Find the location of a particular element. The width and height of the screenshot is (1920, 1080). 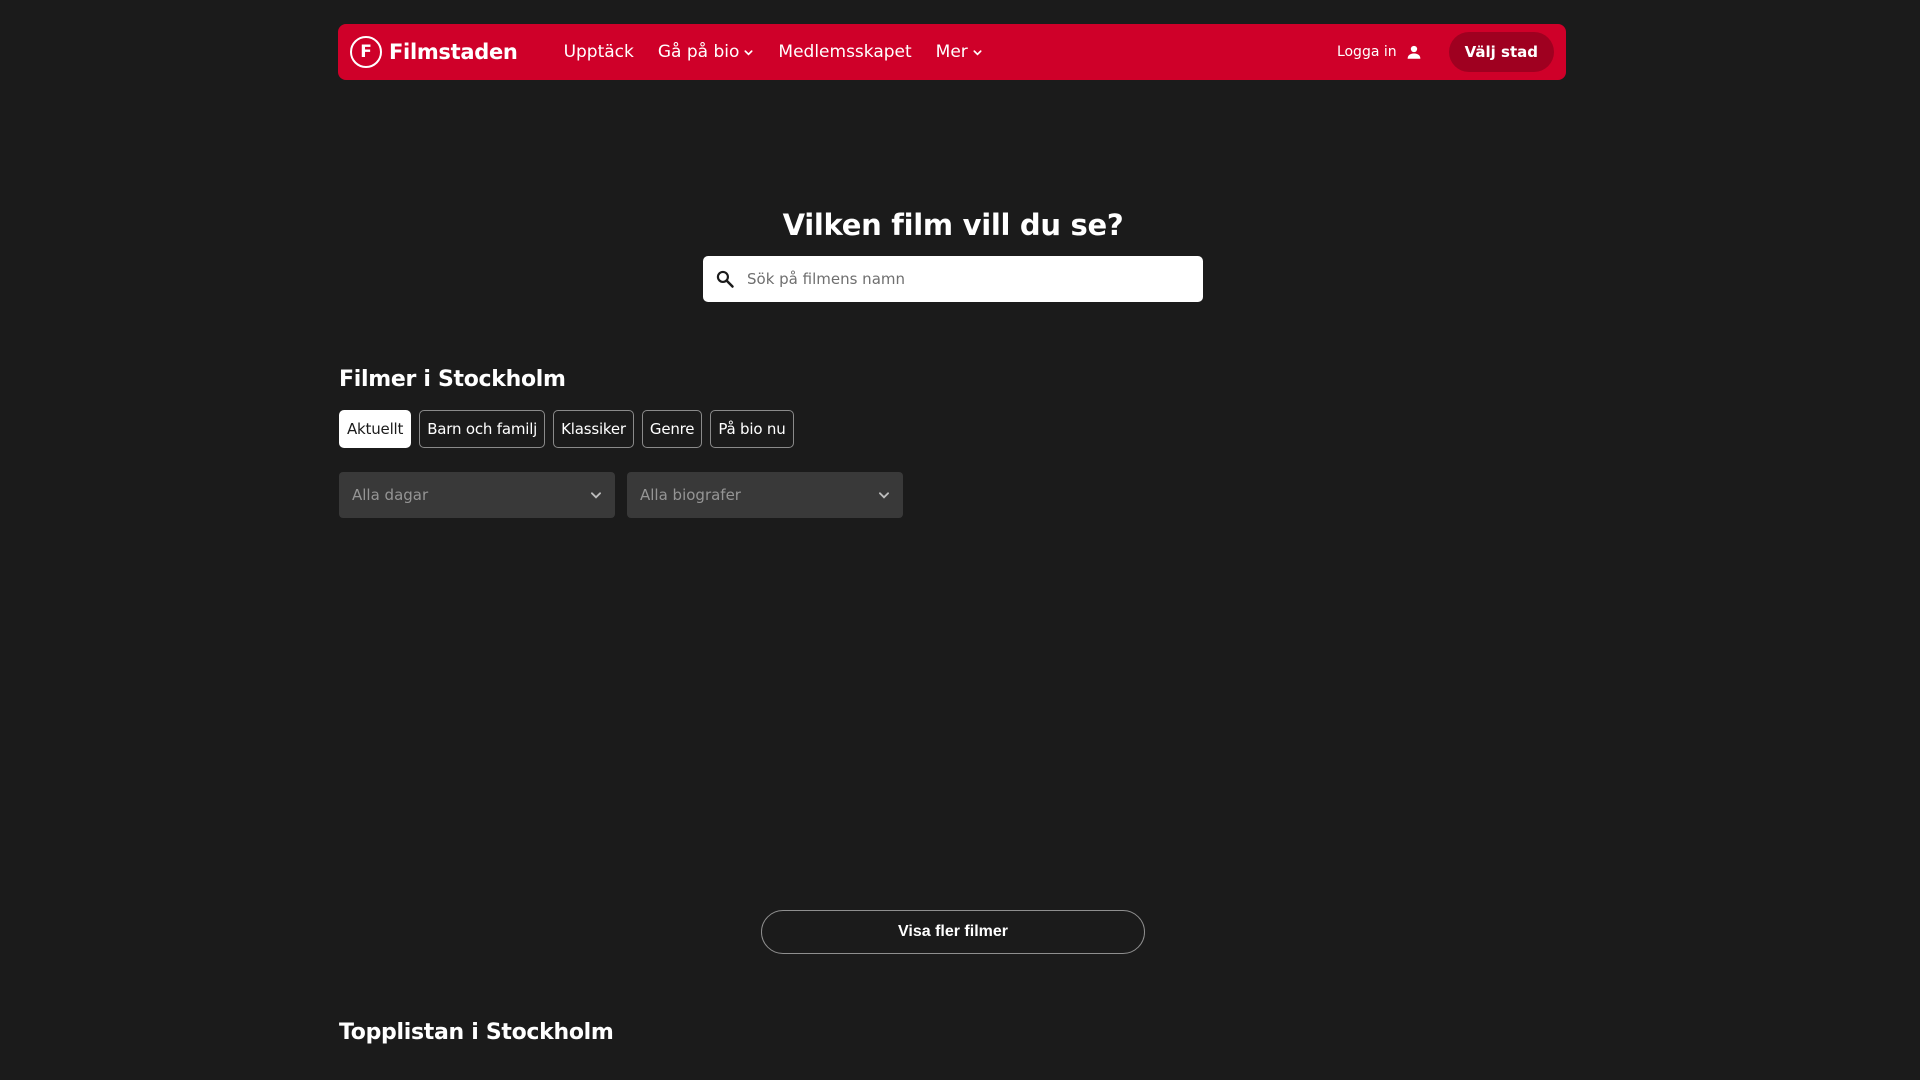

chip-genre: Genre is located at coordinates (672, 429).